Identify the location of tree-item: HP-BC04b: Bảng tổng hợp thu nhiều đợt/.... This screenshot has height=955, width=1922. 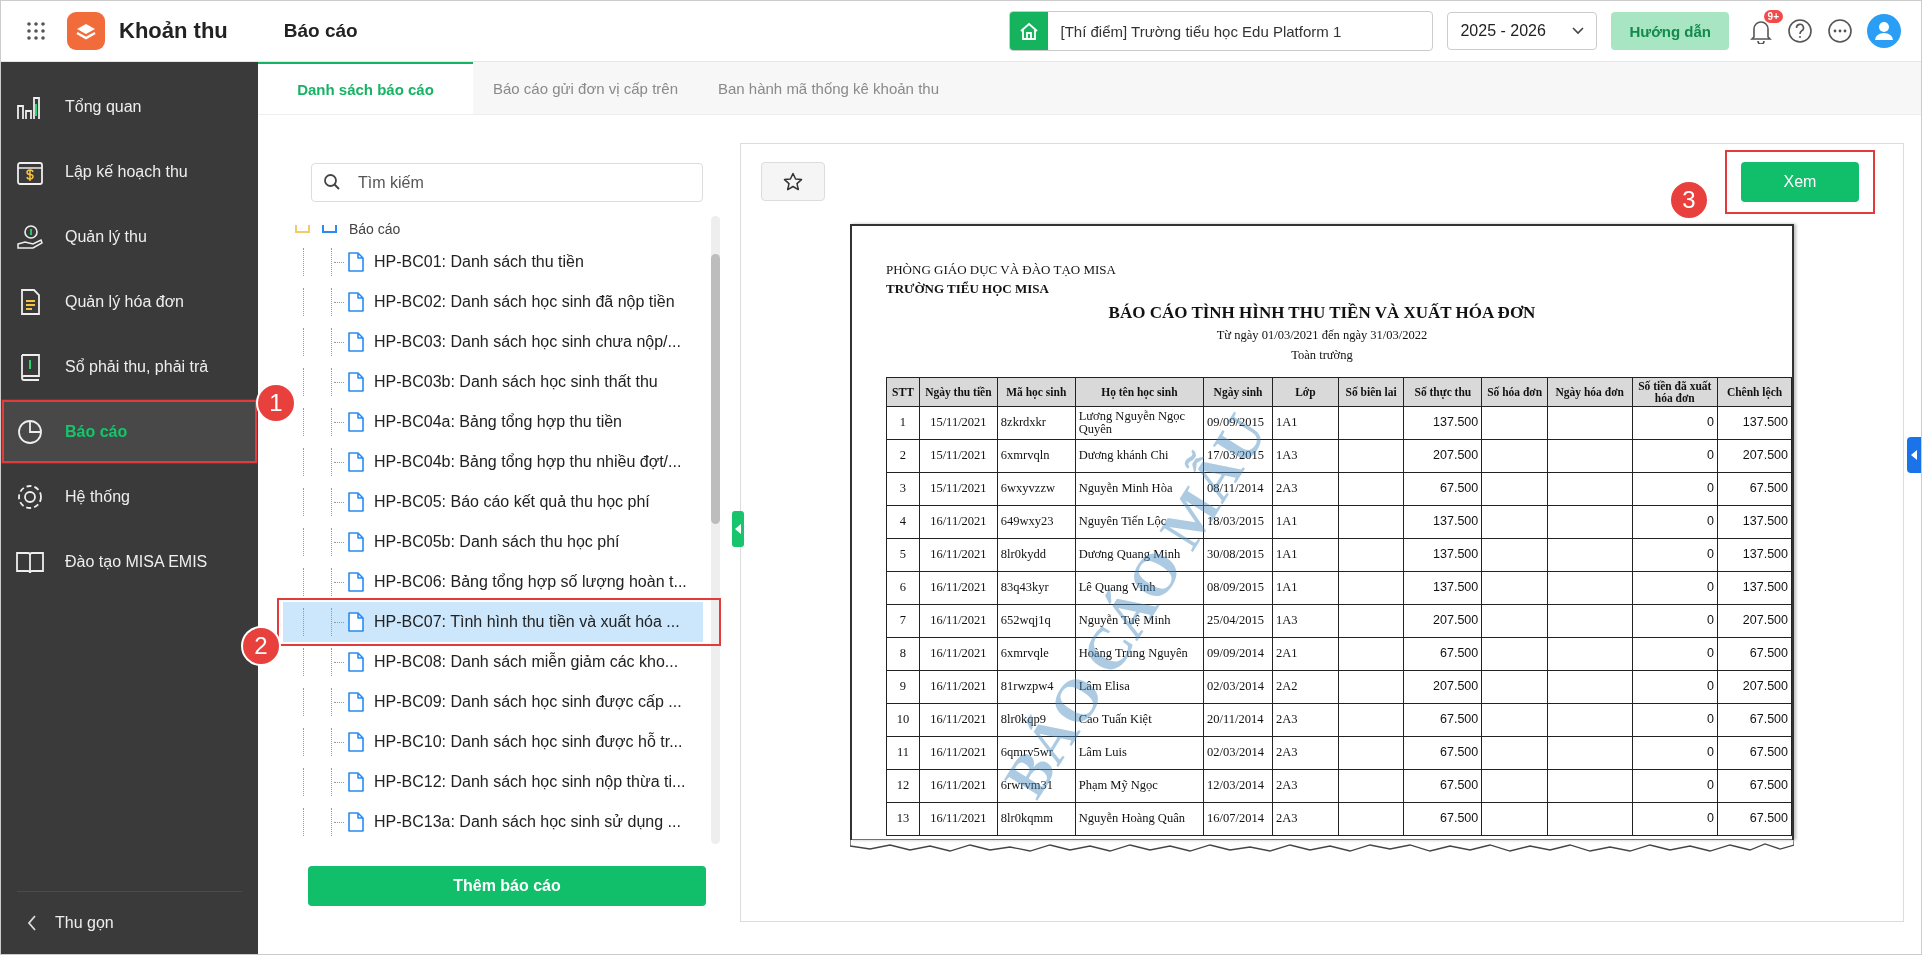
(493, 462).